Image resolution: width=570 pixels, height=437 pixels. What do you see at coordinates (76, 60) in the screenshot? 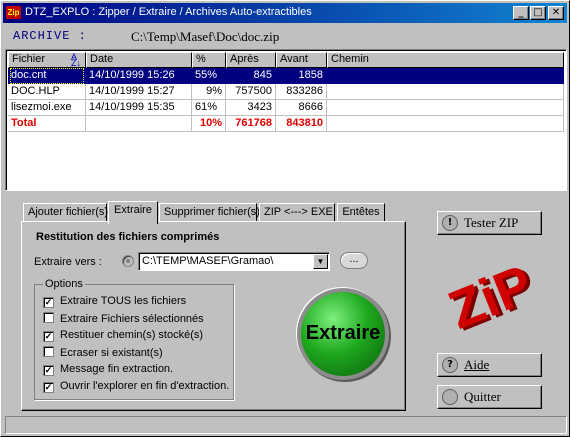
I see `sort-icon: A Z↓` at bounding box center [76, 60].